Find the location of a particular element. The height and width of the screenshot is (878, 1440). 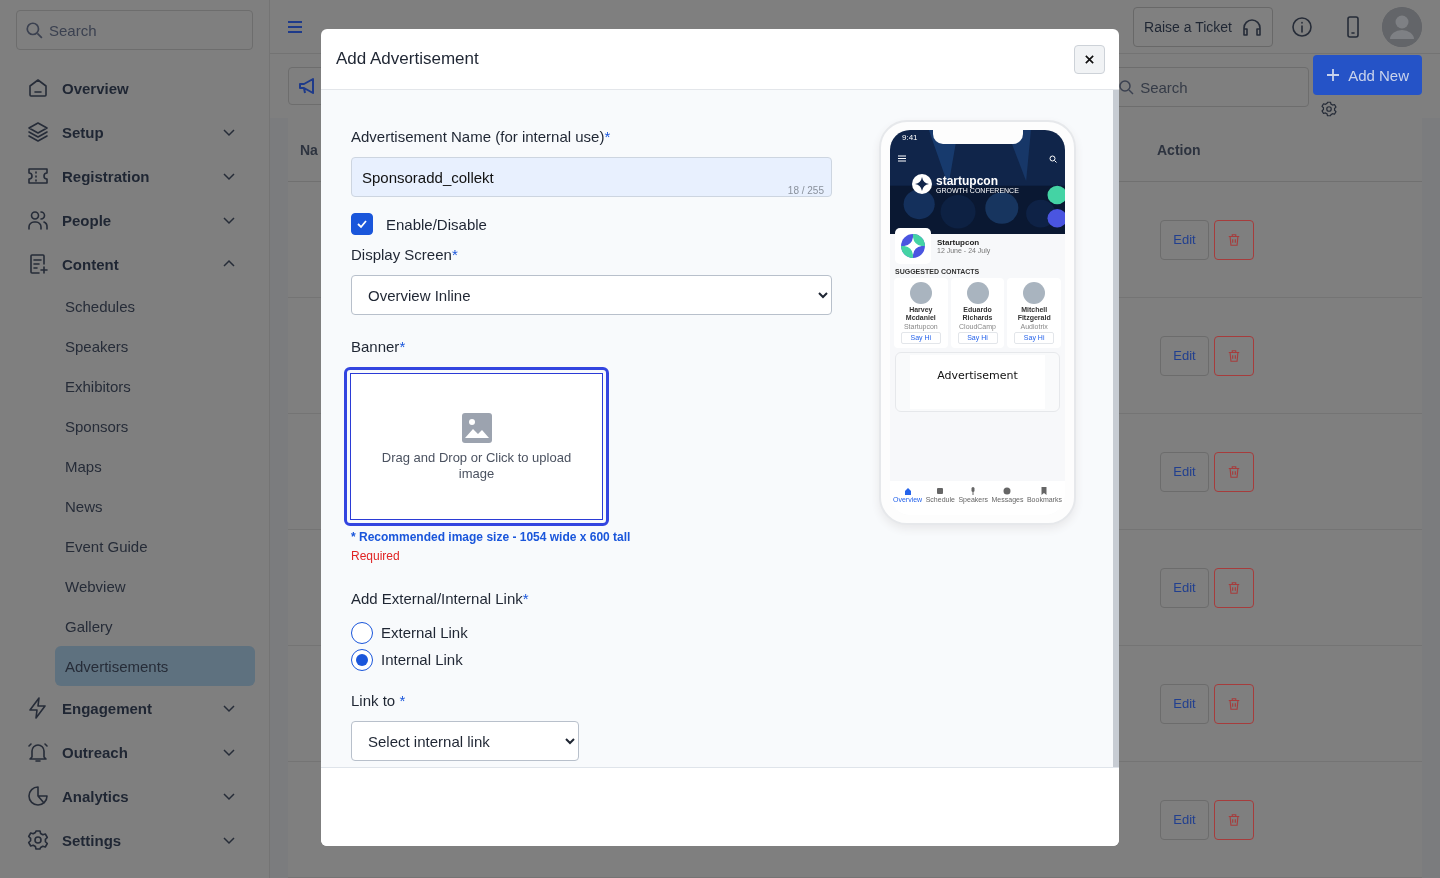

star-logo-icon is located at coordinates (922, 184).